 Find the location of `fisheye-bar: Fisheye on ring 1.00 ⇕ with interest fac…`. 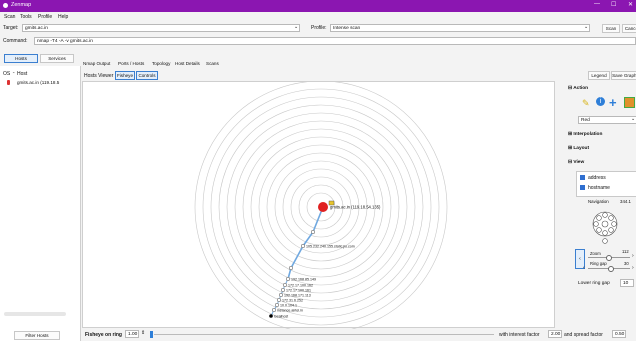

fisheye-bar: Fisheye on ring 1.00 ⇕ with interest fac… is located at coordinates (359, 335).